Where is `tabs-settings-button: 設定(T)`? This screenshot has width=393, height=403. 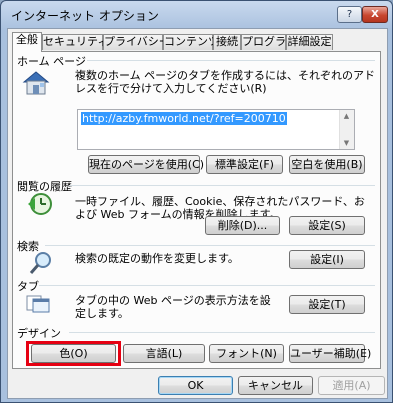
tabs-settings-button: 設定(T) is located at coordinates (327, 304).